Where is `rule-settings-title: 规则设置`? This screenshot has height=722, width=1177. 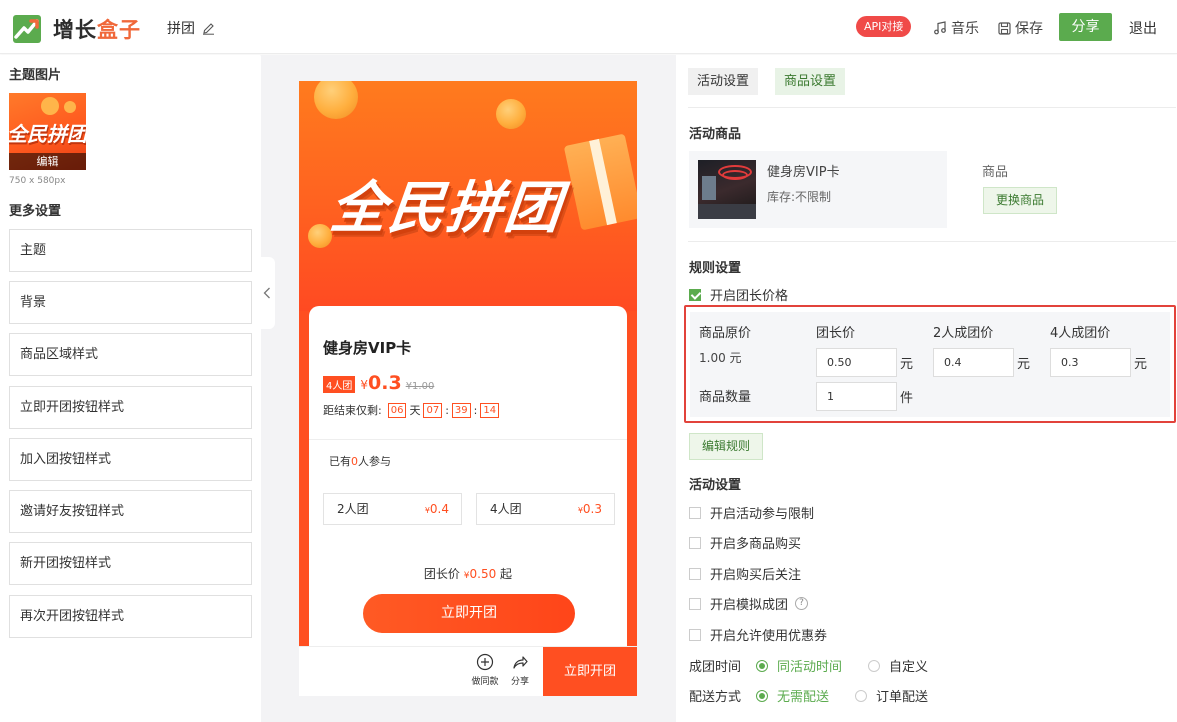 rule-settings-title: 规则设置 is located at coordinates (715, 268).